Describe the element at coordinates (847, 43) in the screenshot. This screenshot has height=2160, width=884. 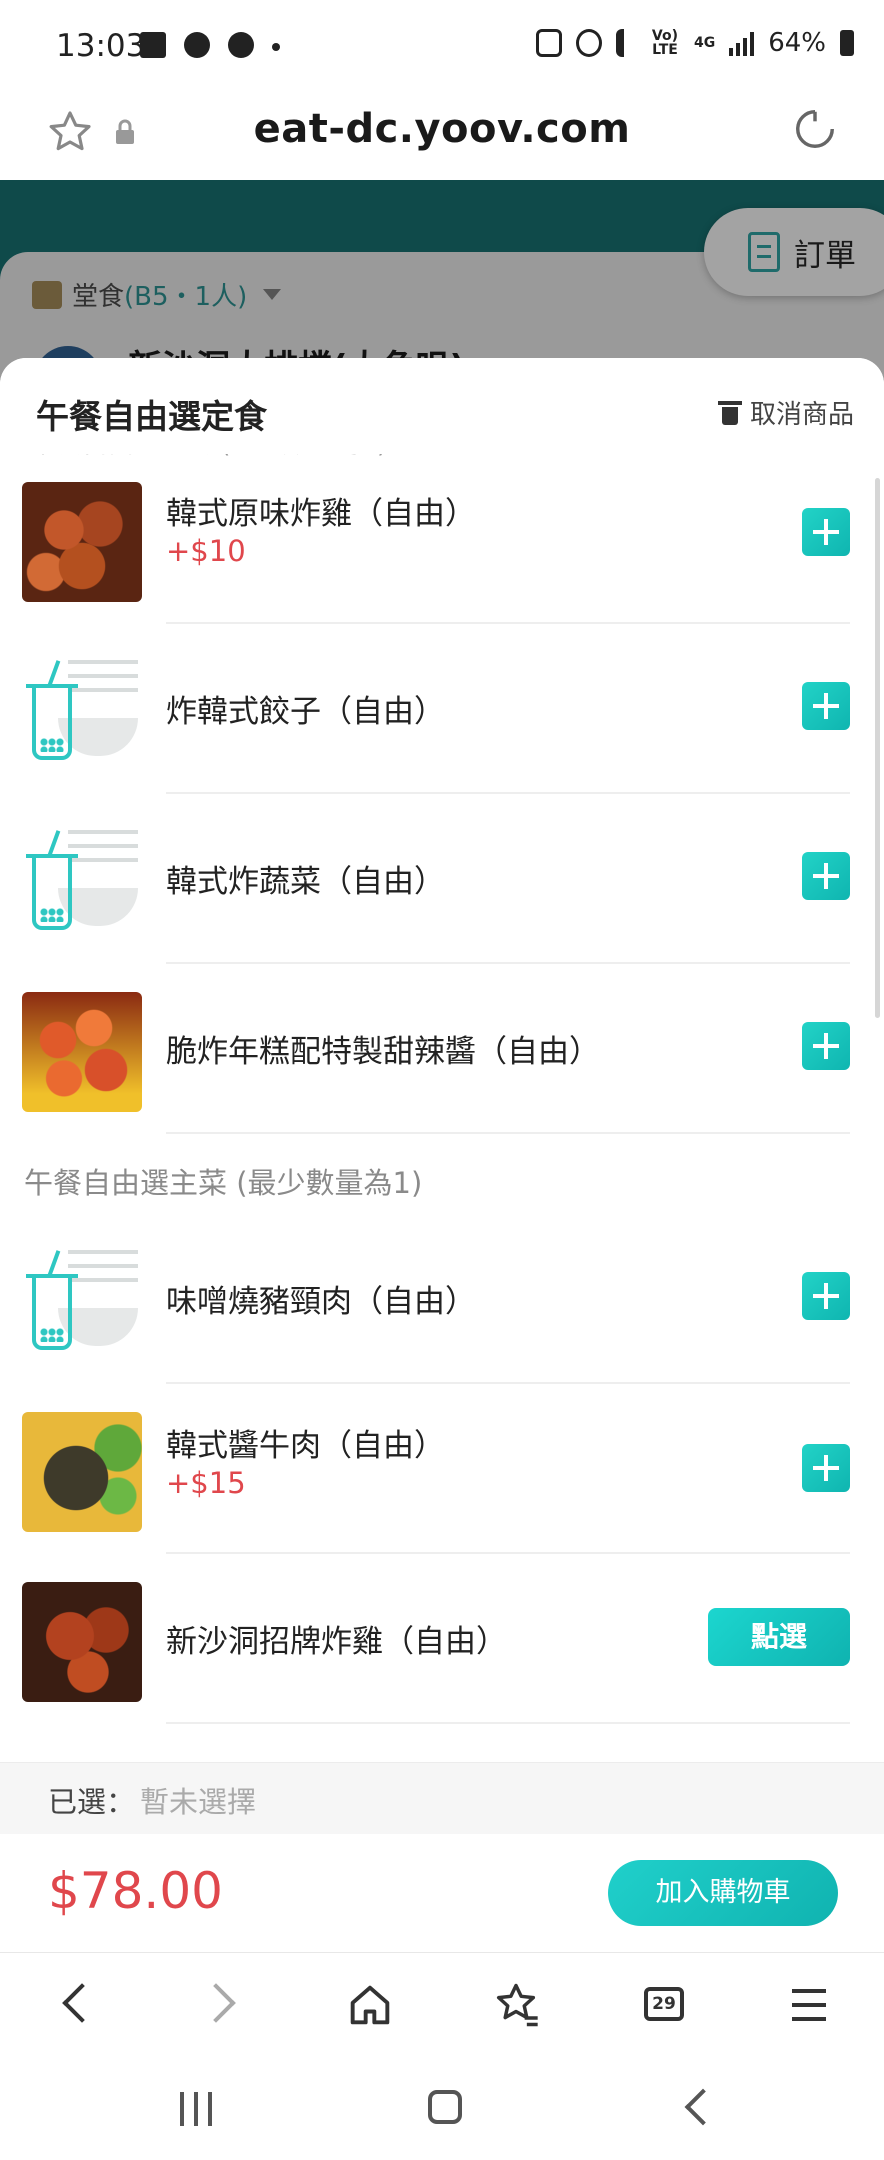
I see `battery-icon` at that location.